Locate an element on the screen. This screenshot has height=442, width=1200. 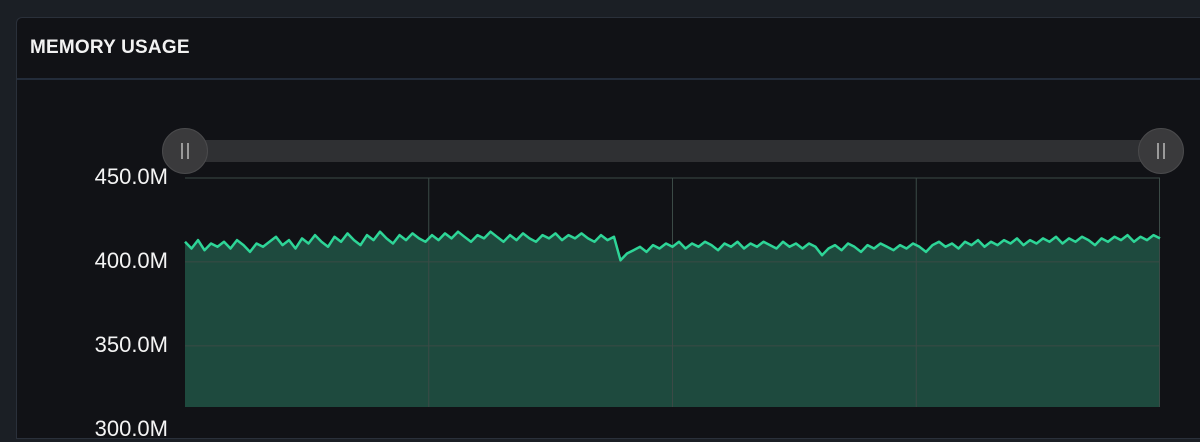
y-tick-label: 350.0M is located at coordinates (131, 344).